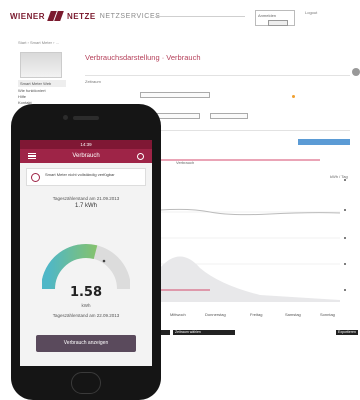  I want to click on day-label: Freitag, so click(256, 314).